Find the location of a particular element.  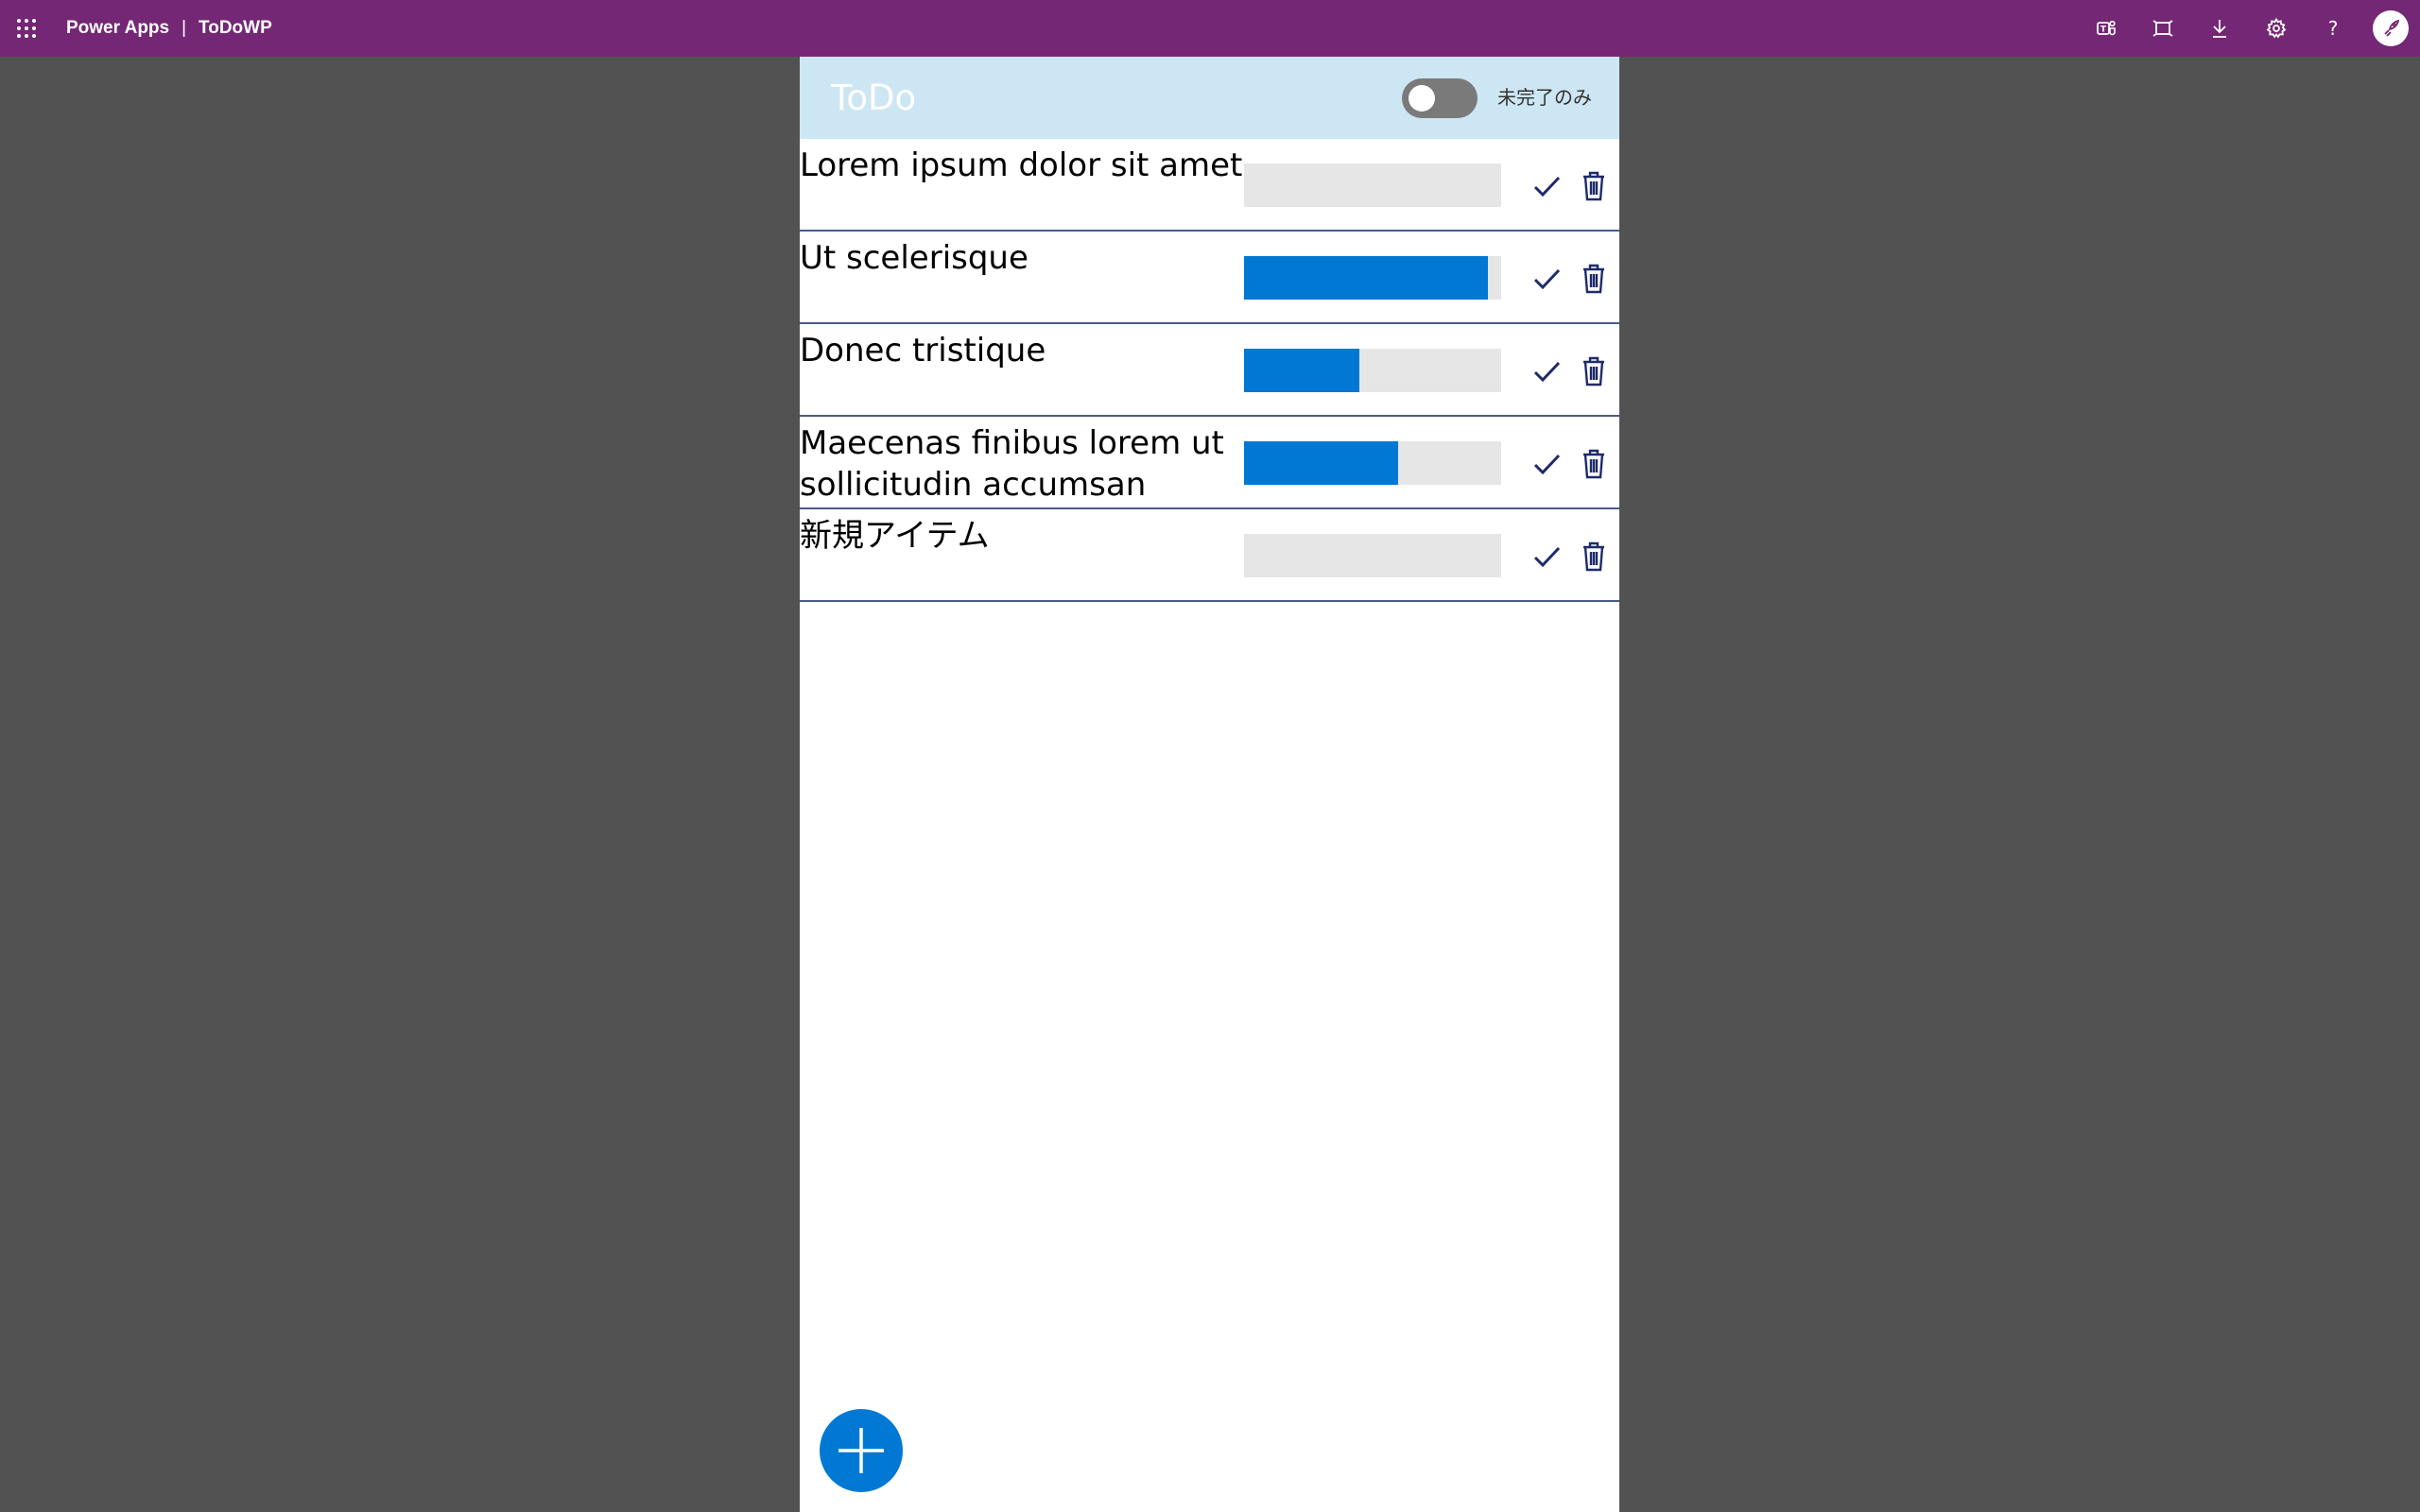

todo-row: Lorem ipsum dolor sit amet is located at coordinates (1210, 185).